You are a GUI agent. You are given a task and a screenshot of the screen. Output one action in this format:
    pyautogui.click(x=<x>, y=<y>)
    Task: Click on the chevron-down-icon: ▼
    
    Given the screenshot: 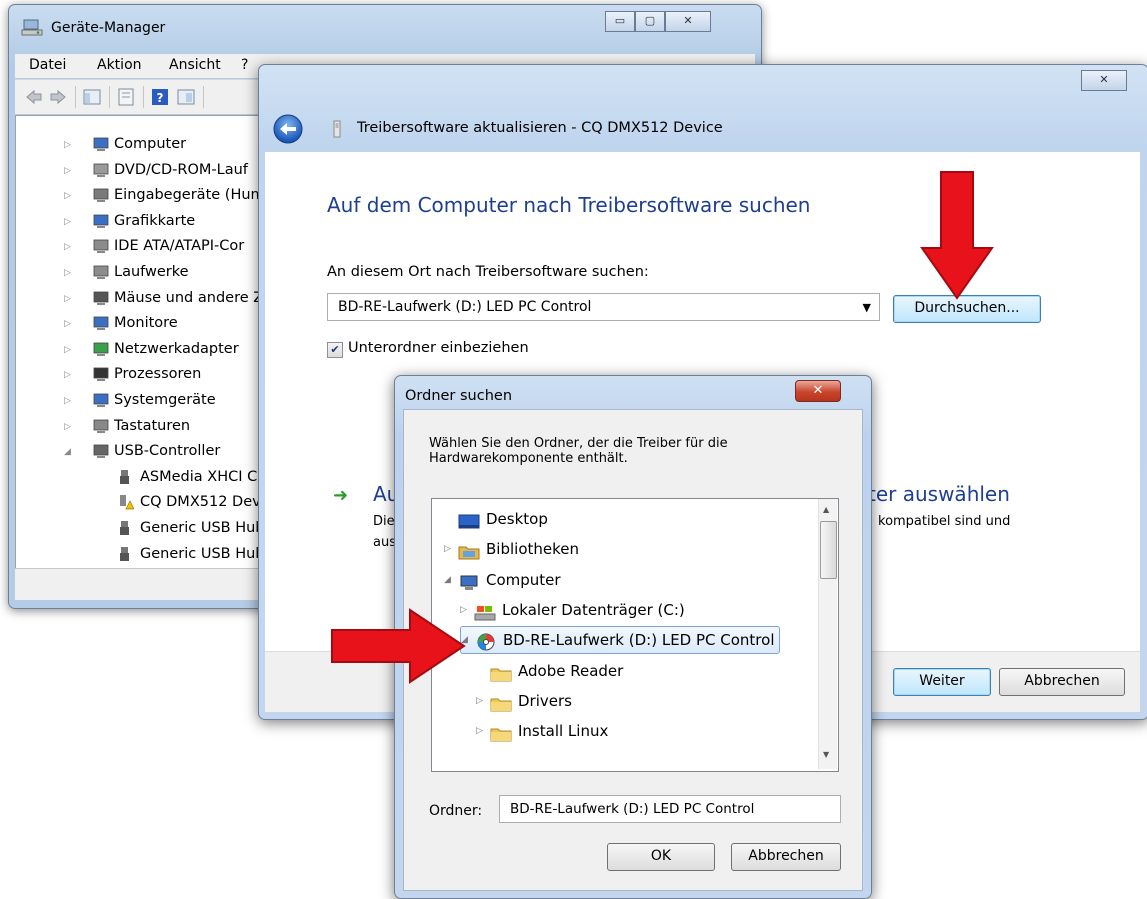 What is the action you would take?
    pyautogui.click(x=867, y=307)
    